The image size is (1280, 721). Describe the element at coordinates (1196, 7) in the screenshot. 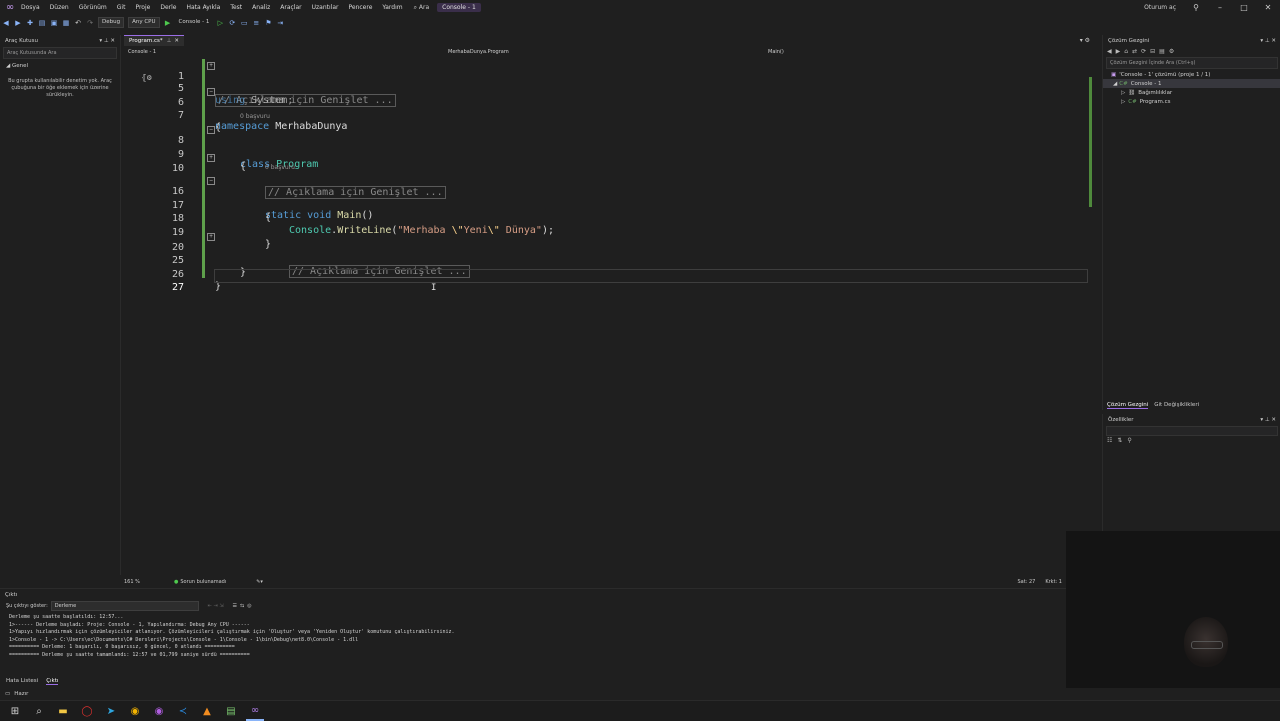

I see `live-share-icon: ⚲` at that location.